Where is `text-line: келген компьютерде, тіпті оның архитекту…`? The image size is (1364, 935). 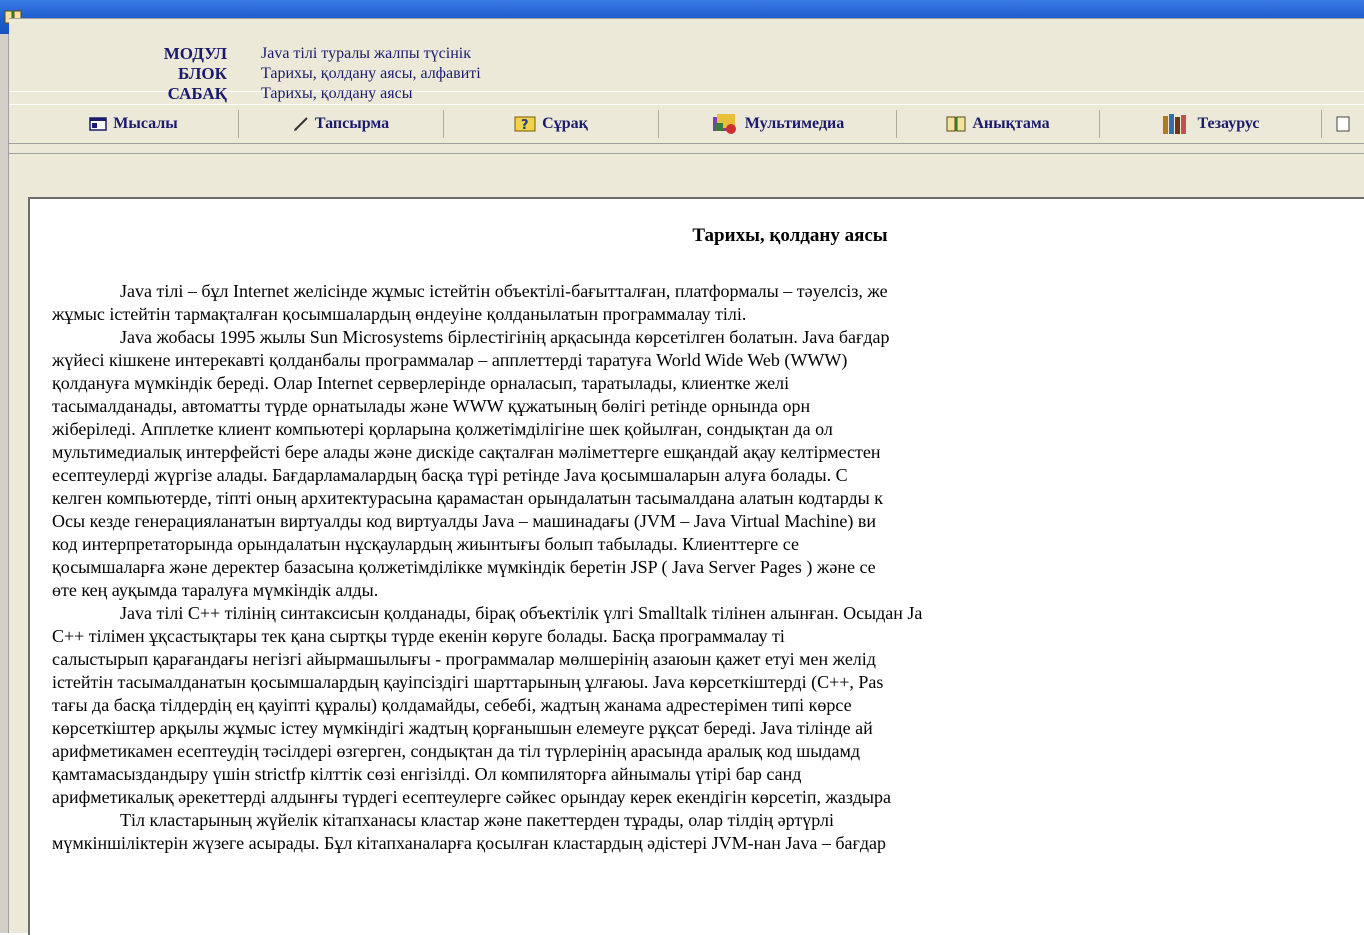 text-line: келген компьютерде, тіпті оның архитекту… is located at coordinates (467, 498).